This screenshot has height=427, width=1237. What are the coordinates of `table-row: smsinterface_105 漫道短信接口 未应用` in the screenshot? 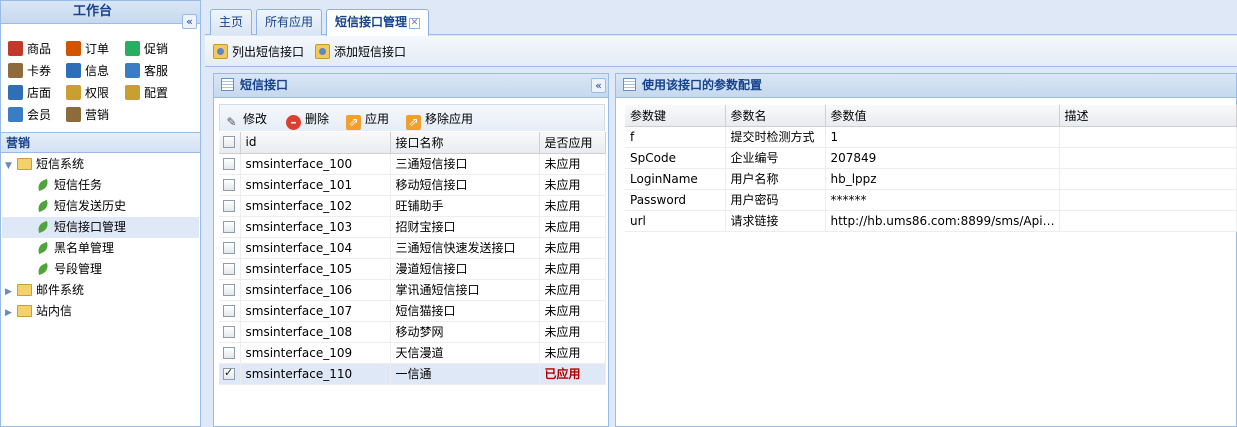 It's located at (412, 269).